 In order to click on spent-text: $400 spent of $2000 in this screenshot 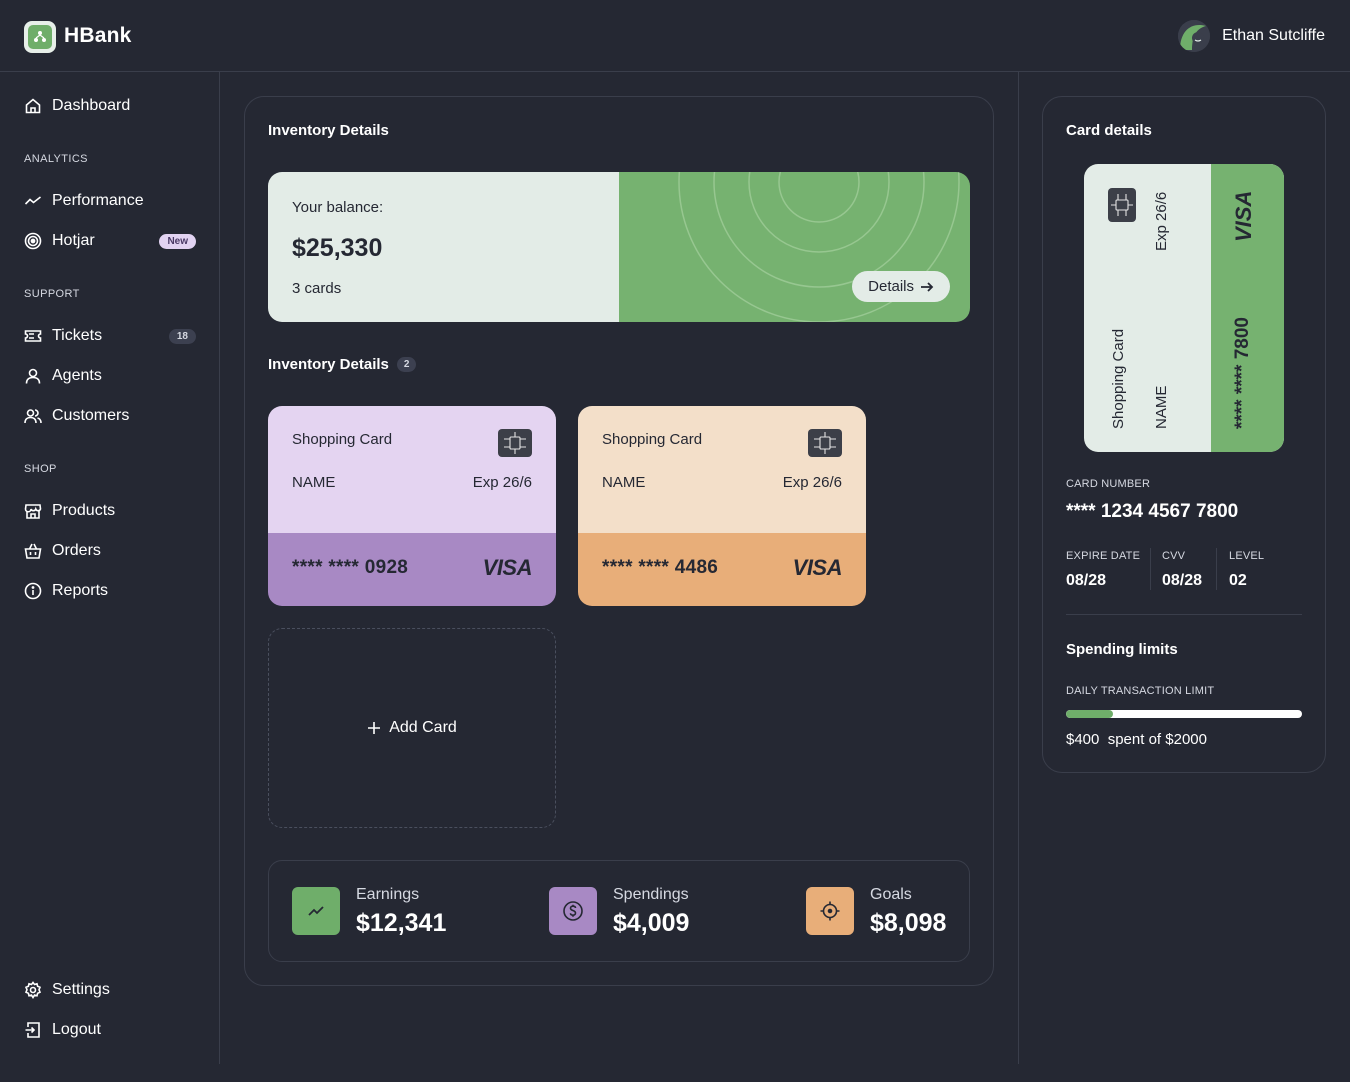, I will do `click(1136, 739)`.